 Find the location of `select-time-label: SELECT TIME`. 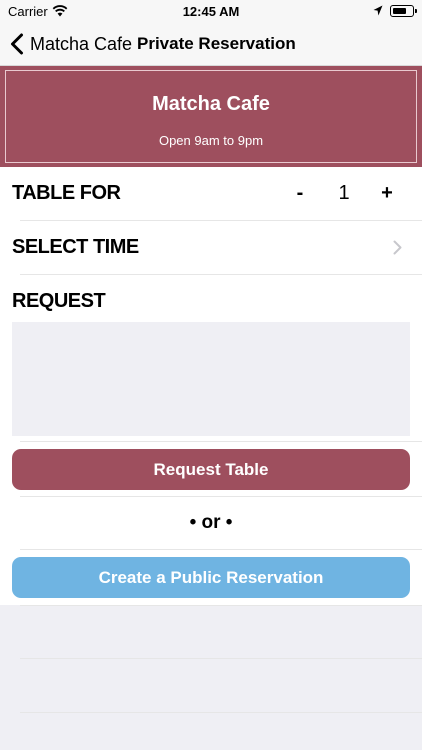

select-time-label: SELECT TIME is located at coordinates (75, 247).